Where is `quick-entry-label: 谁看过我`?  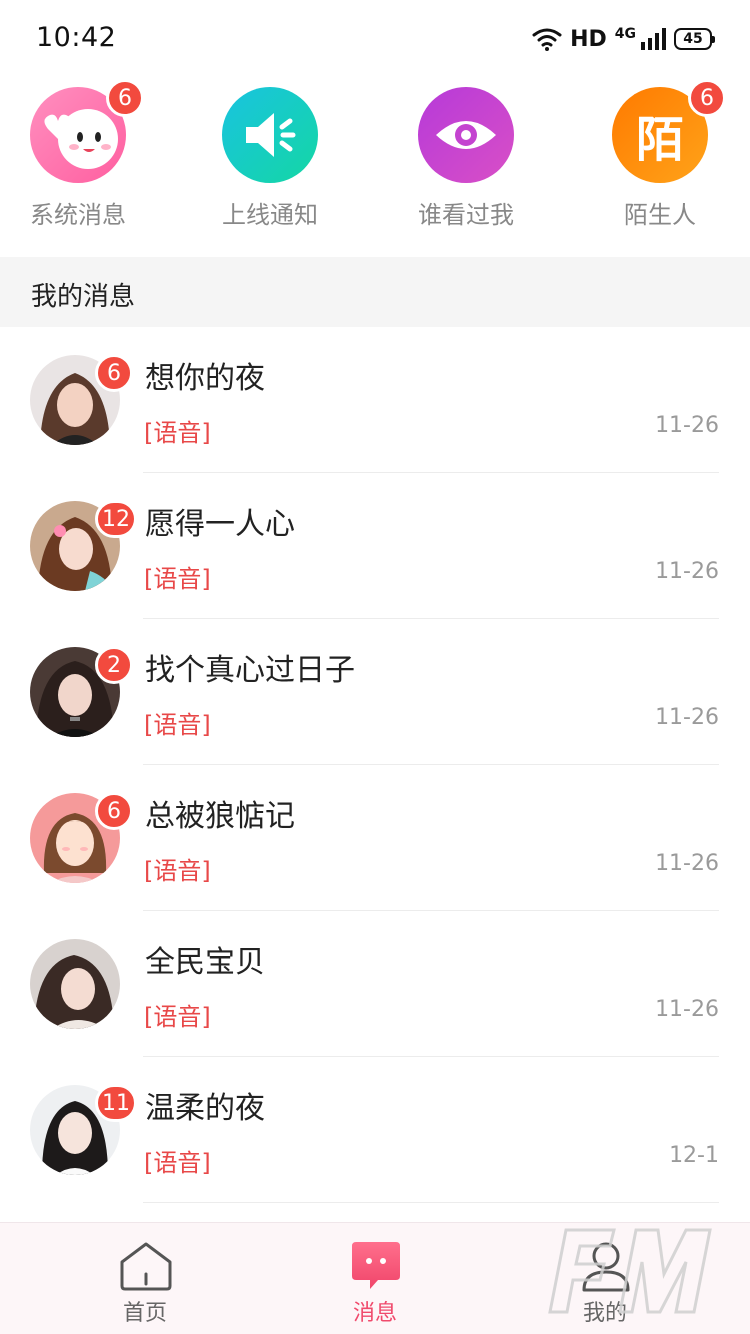 quick-entry-label: 谁看过我 is located at coordinates (466, 215).